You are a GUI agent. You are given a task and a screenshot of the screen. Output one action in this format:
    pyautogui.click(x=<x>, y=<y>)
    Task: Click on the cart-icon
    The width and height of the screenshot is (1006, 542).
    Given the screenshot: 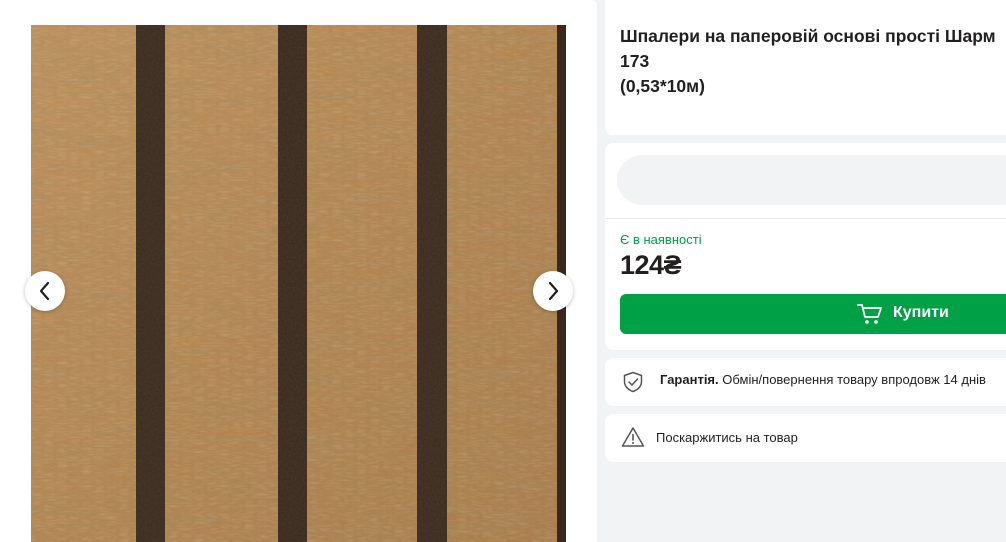 What is the action you would take?
    pyautogui.click(x=869, y=314)
    